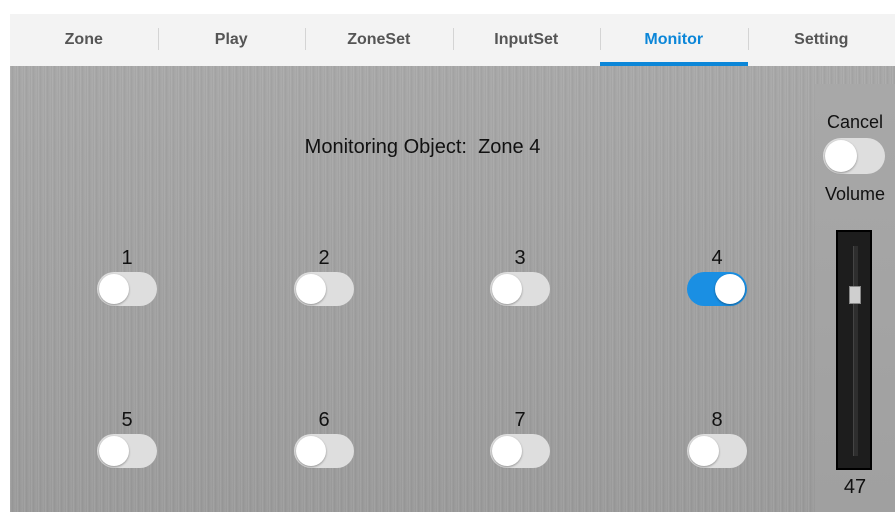 The height and width of the screenshot is (512, 895). I want to click on channel-8-toggle, so click(717, 451).